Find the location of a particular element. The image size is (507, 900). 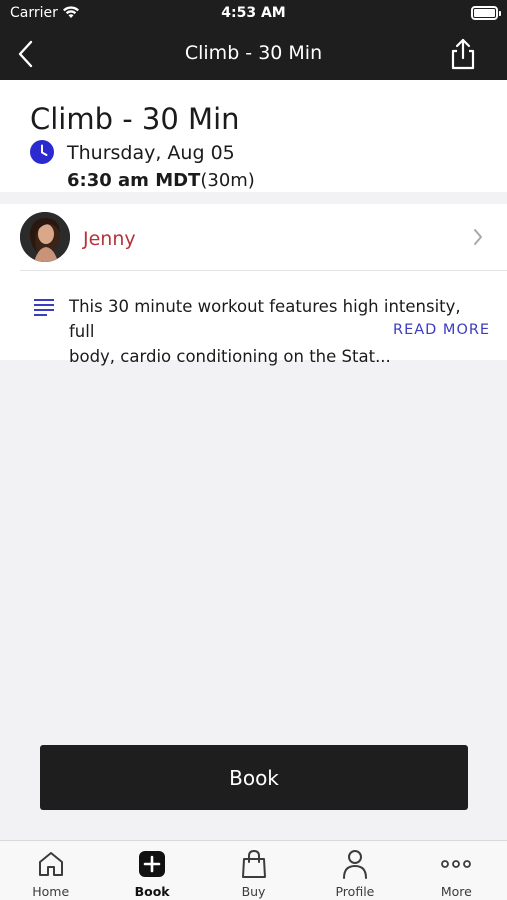

class-time-row: 6:30 am MDT(30m) is located at coordinates (161, 180).